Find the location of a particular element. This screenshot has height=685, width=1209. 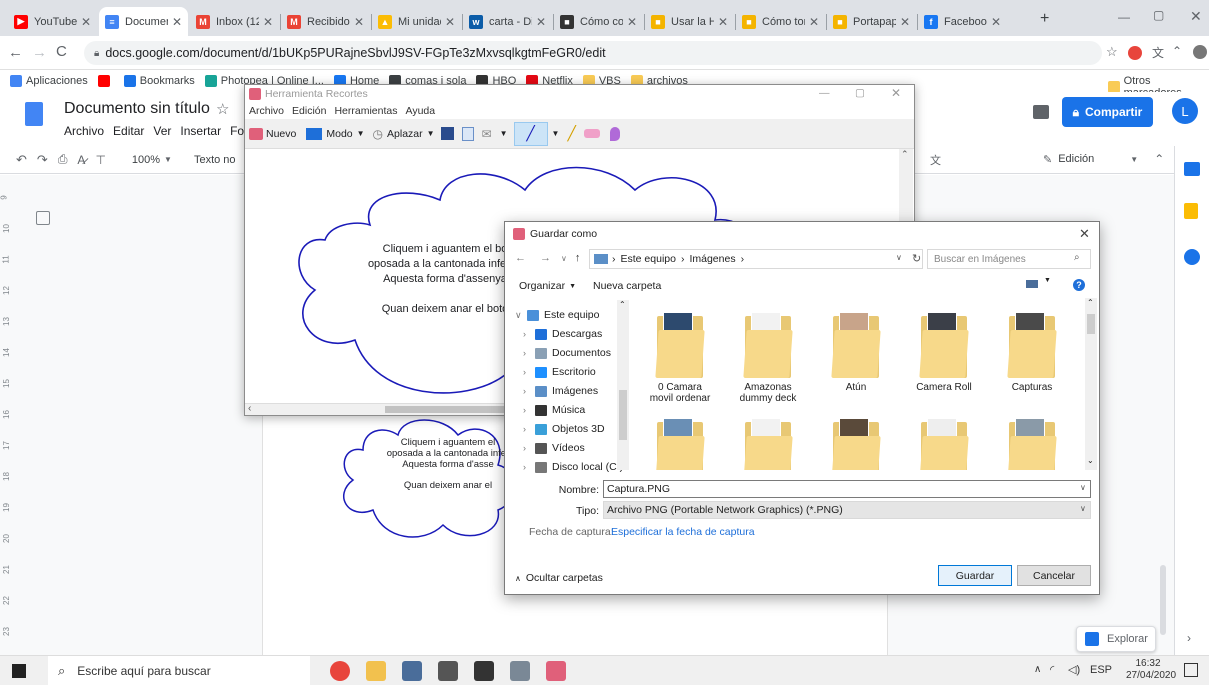

files-scrollbar: ⌃ ⌄ is located at coordinates (1091, 384).